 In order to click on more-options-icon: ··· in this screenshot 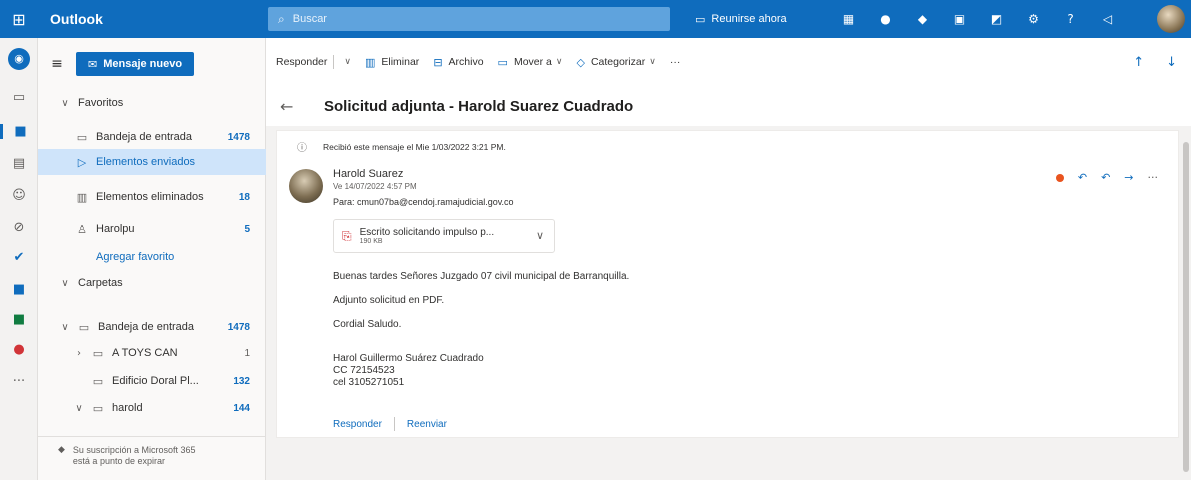, I will do `click(1153, 177)`.